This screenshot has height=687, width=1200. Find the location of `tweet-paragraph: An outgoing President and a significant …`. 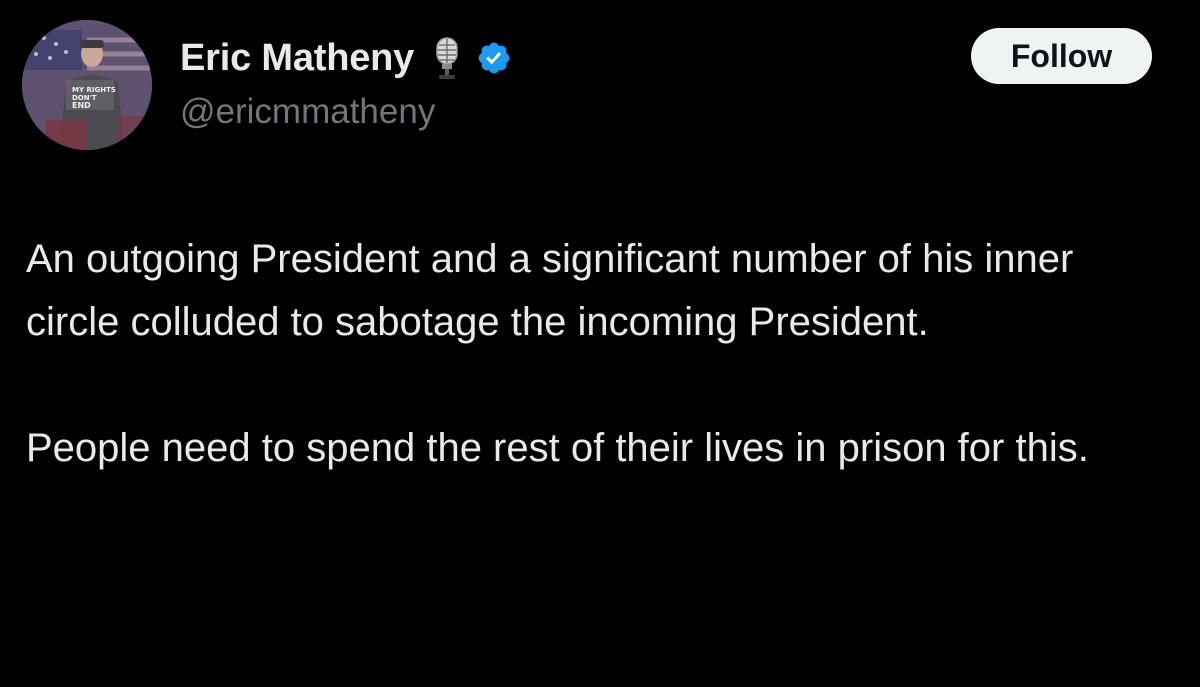

tweet-paragraph: An outgoing President and a significant … is located at coordinates (550, 290).